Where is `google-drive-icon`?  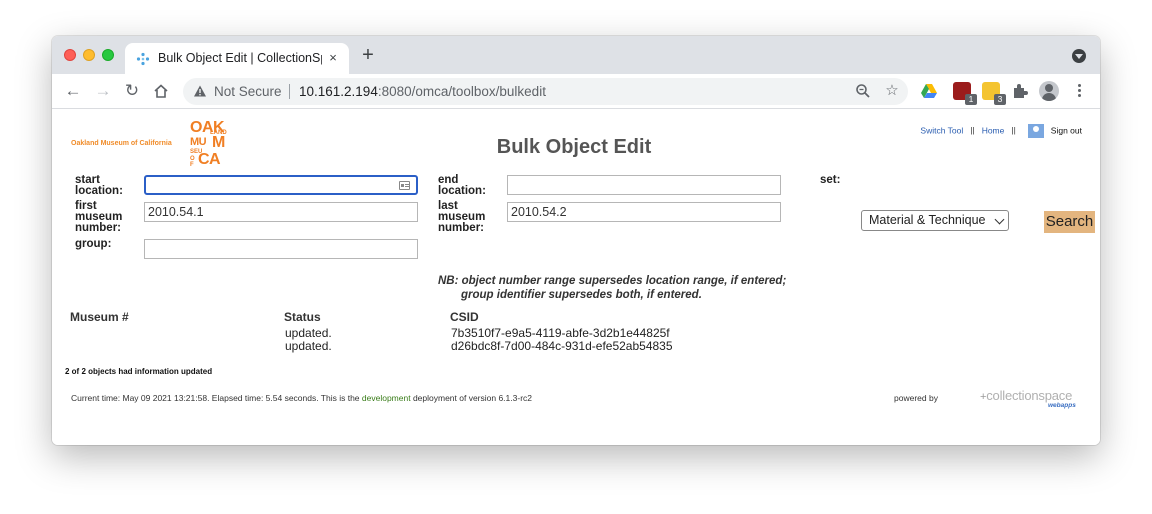
google-drive-icon is located at coordinates (929, 91).